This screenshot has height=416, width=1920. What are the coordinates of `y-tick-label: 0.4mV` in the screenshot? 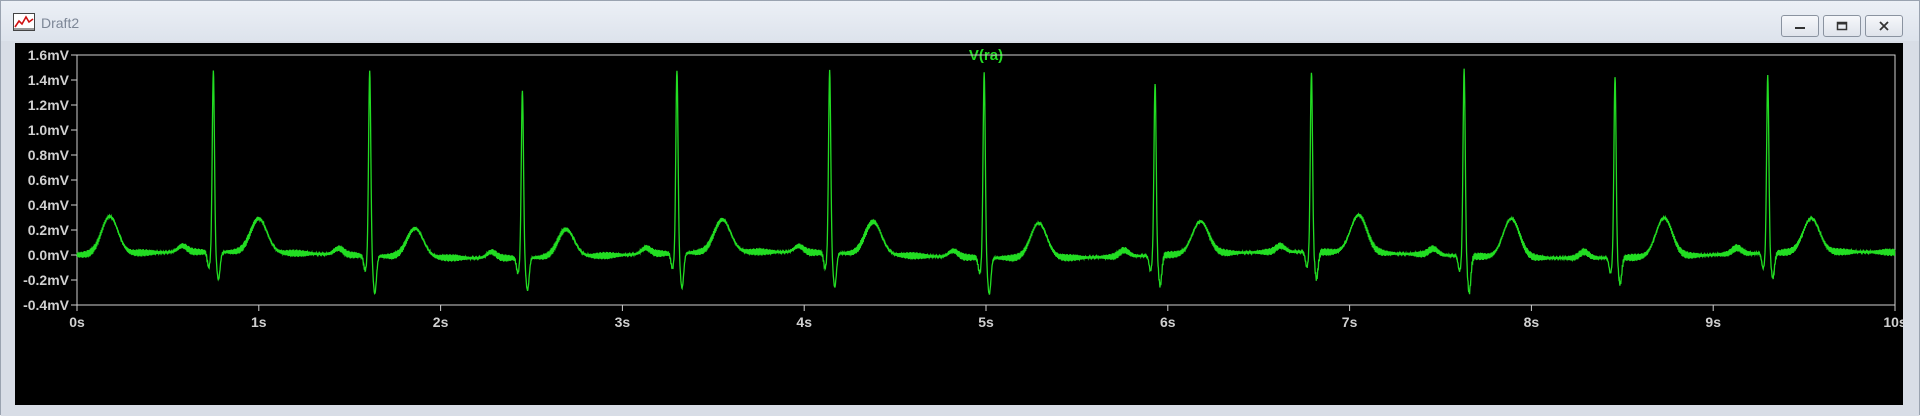 It's located at (49, 205).